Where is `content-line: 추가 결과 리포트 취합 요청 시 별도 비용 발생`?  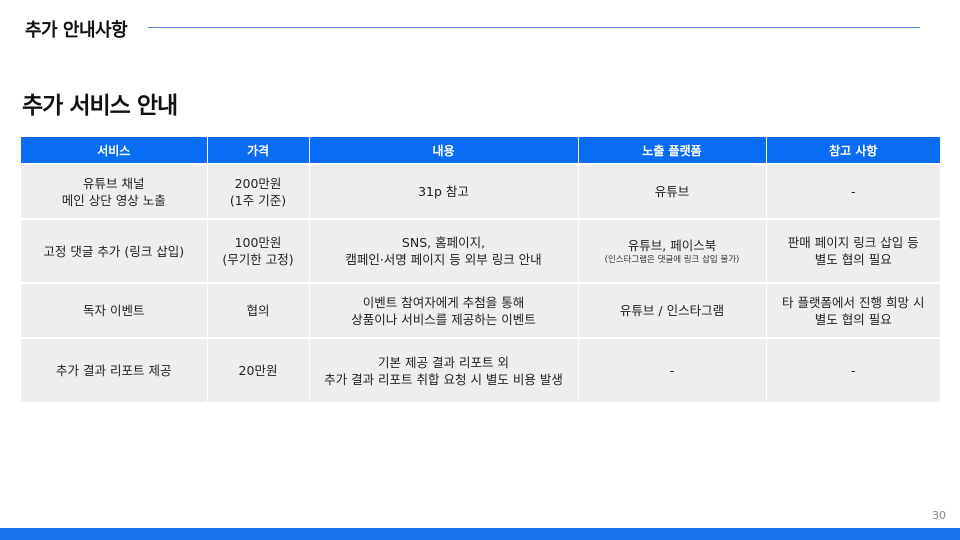 content-line: 추가 결과 리포트 취합 요청 시 별도 비용 발생 is located at coordinates (443, 379).